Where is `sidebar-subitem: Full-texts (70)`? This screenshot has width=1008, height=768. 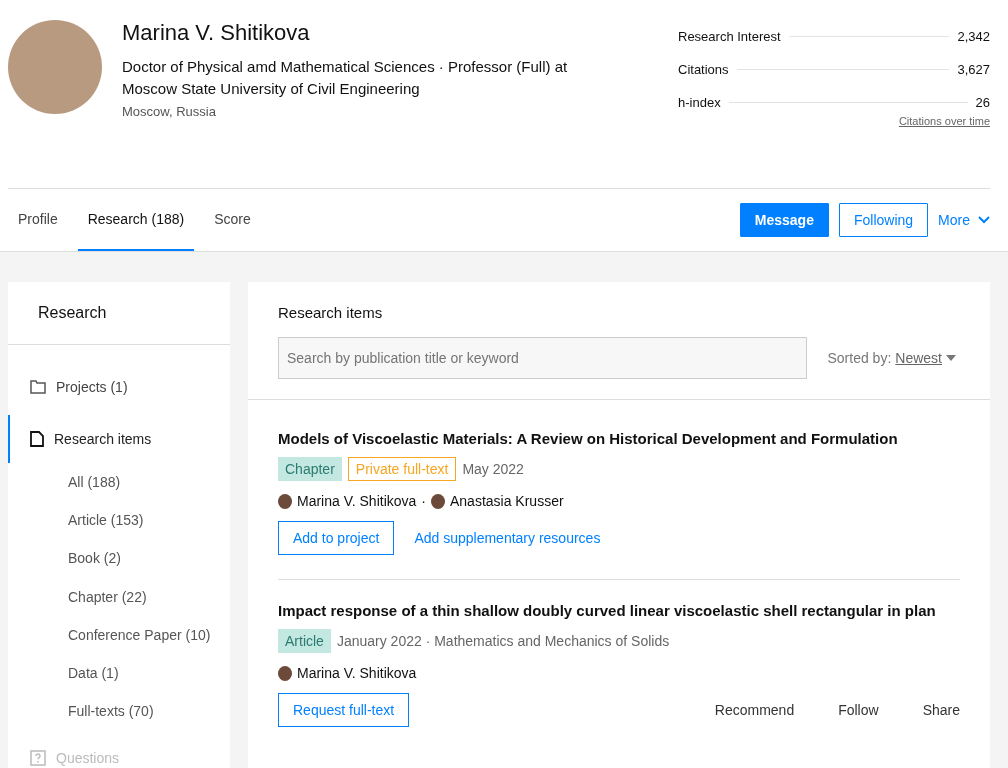 sidebar-subitem: Full-texts (70) is located at coordinates (119, 711).